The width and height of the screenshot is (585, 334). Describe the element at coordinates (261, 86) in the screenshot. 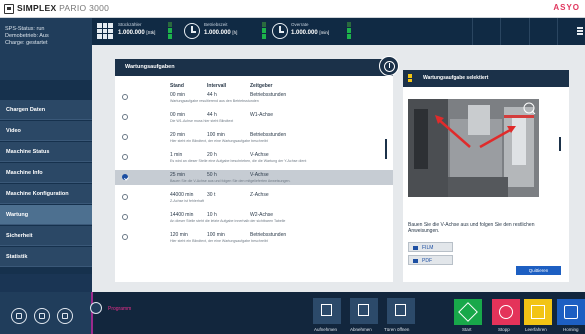

I see `column-header-zeitgeber: Zeitgeber` at that location.